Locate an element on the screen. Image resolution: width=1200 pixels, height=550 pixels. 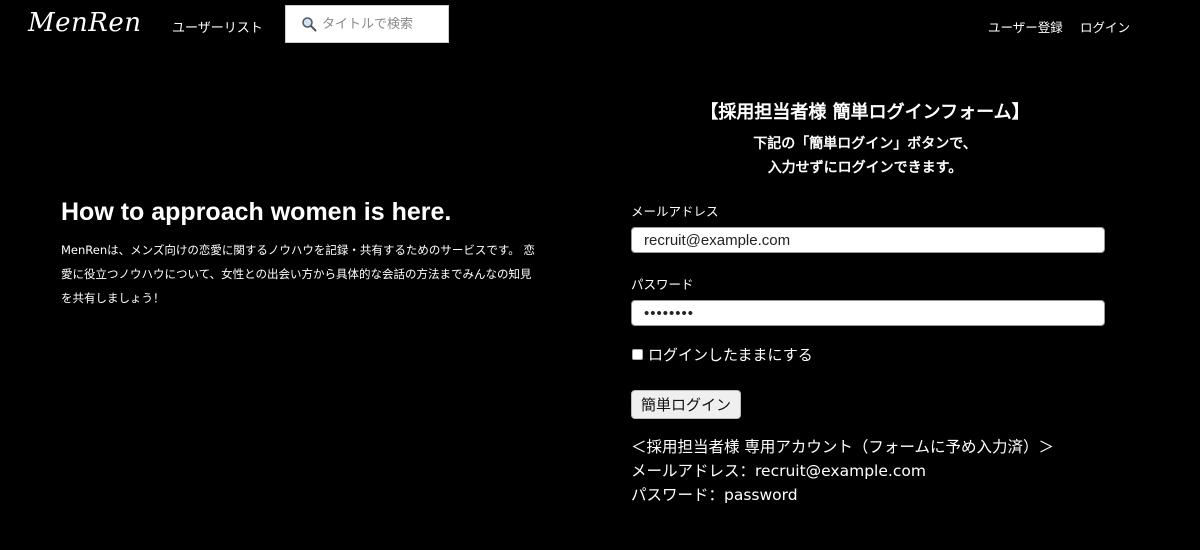
password-label: パスワード is located at coordinates (662, 284).